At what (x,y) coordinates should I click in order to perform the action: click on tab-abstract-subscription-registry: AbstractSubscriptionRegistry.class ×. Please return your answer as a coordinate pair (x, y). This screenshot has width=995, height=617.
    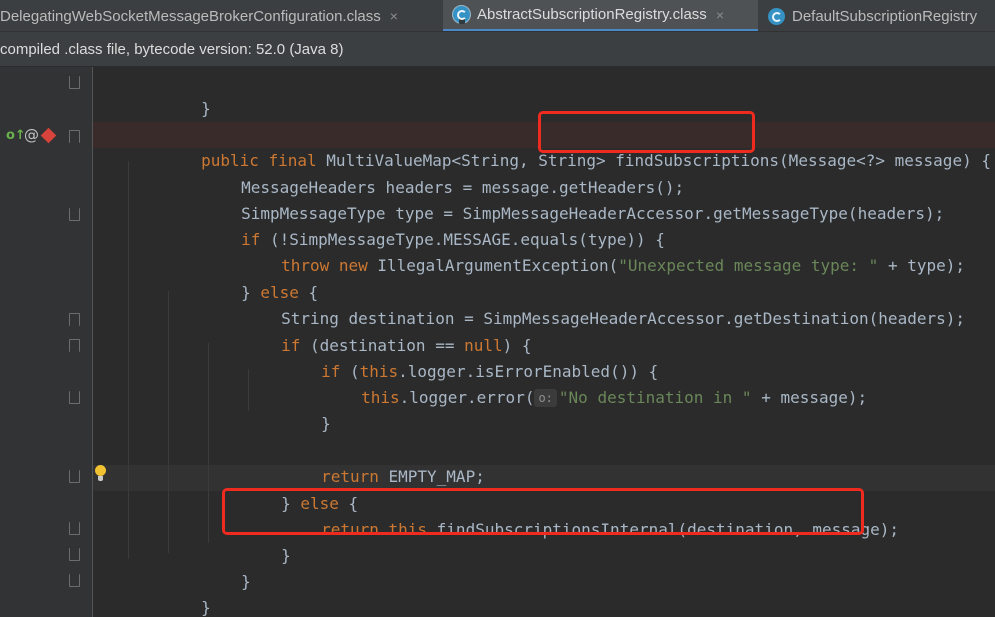
    Looking at the image, I should click on (600, 15).